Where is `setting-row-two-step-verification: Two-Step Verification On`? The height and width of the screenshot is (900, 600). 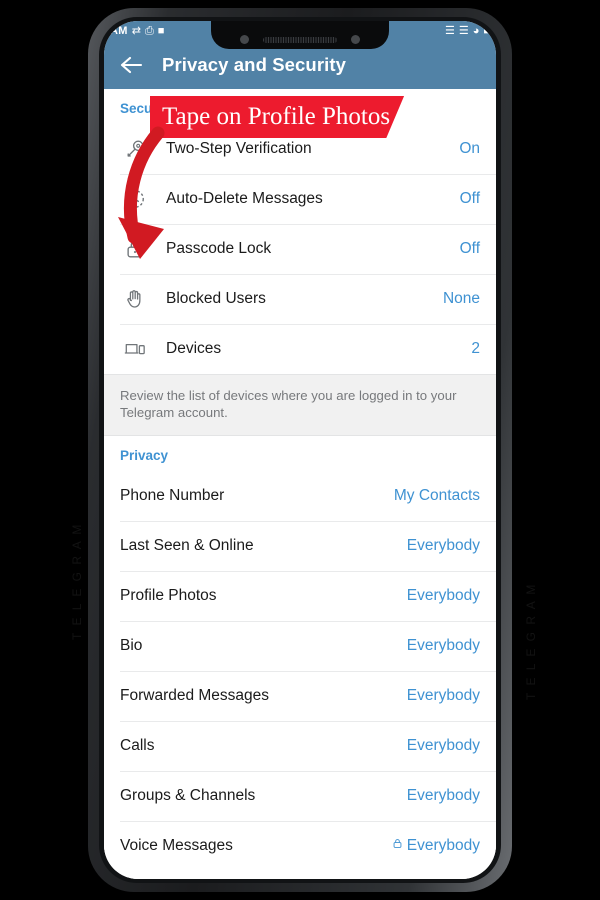 setting-row-two-step-verification: Two-Step Verification On is located at coordinates (300, 149).